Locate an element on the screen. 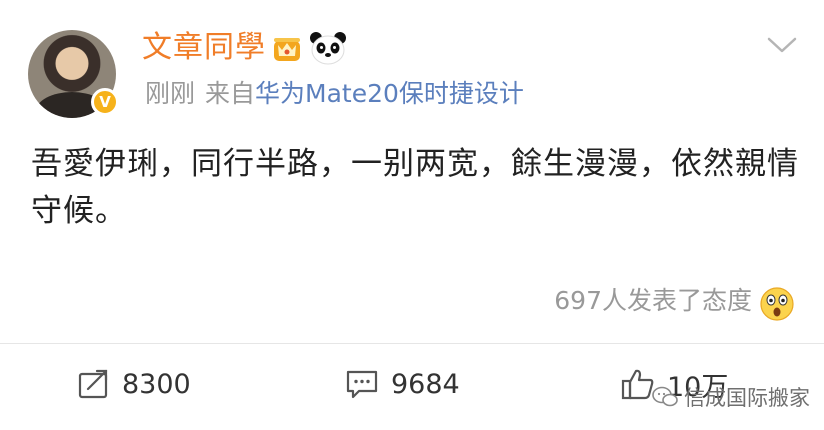 The width and height of the screenshot is (824, 430). verified-badge: V is located at coordinates (105, 102).